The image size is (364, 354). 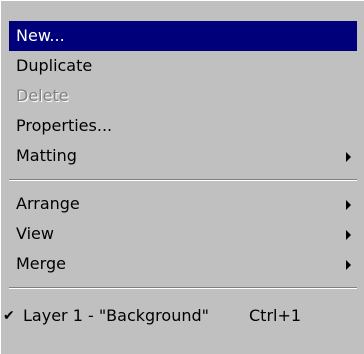 I want to click on menu-item-label: Duplicate, so click(x=54, y=65).